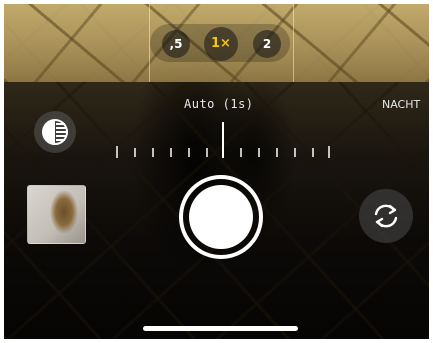 This screenshot has height=343, width=433. What do you see at coordinates (267, 44) in the screenshot?
I see `zoom-2x-button: 2` at bounding box center [267, 44].